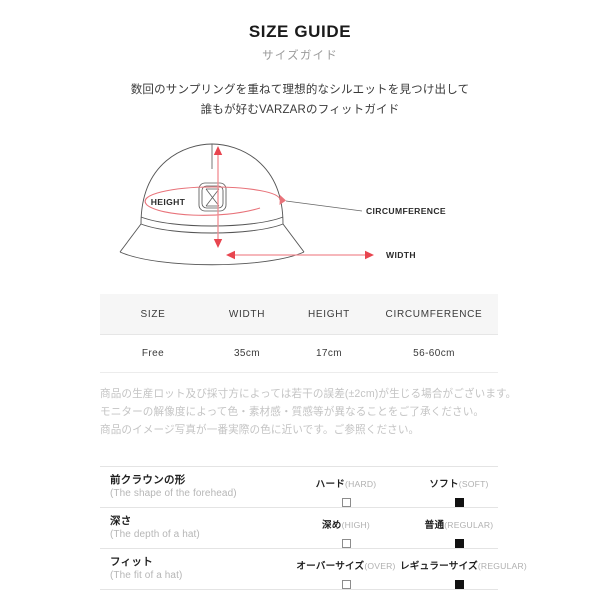 This screenshot has width=600, height=600. Describe the element at coordinates (346, 566) in the screenshot. I see `option-oversize-label: オーバーサイズ(OVER)` at that location.